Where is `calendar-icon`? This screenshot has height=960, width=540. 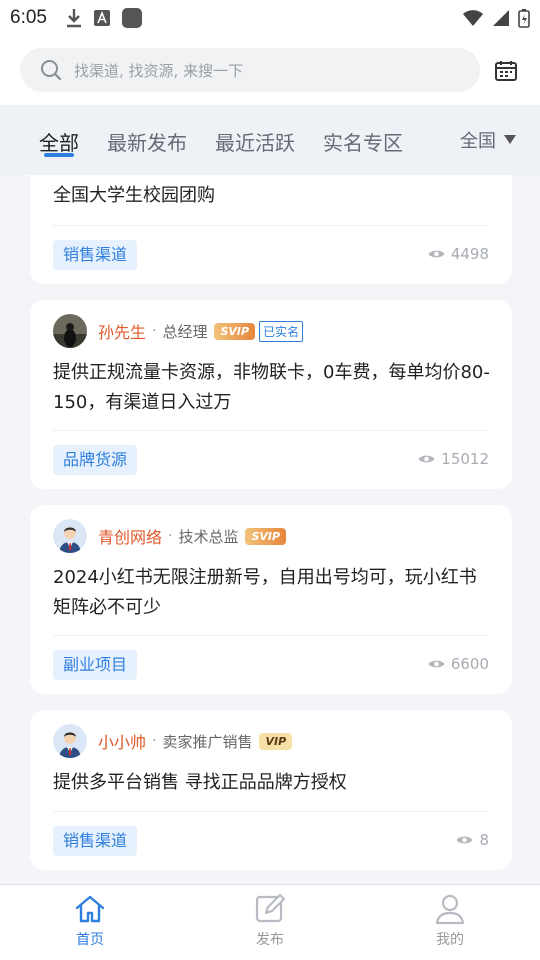
calendar-icon is located at coordinates (506, 71).